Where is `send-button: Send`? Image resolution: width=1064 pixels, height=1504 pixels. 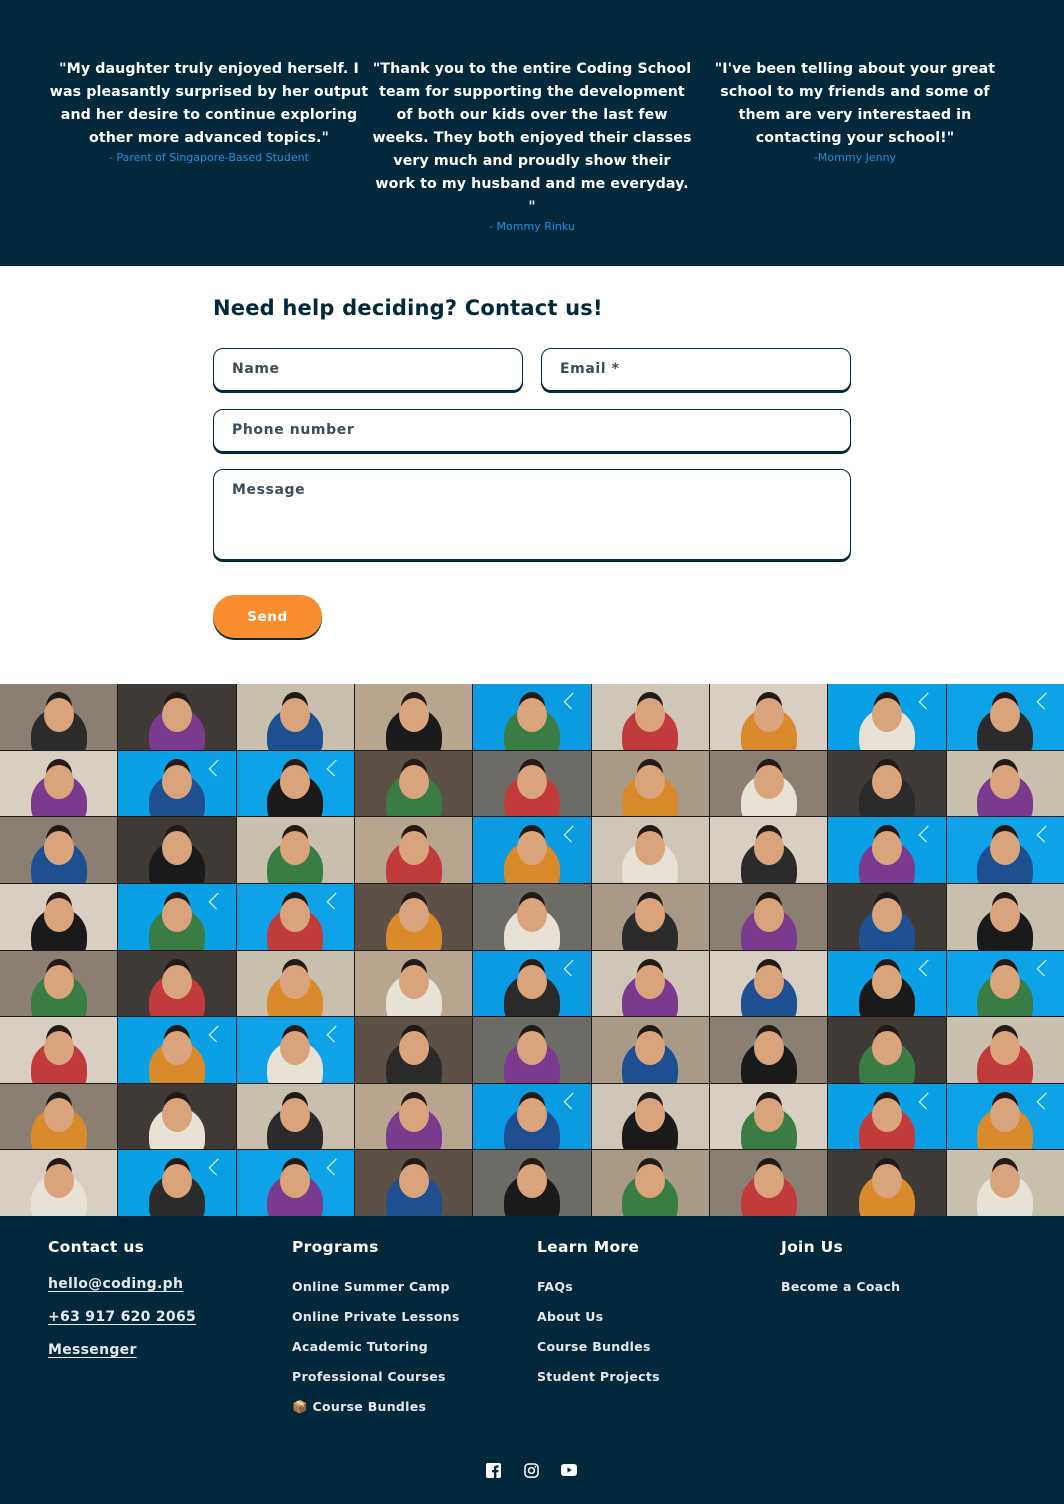
send-button: Send is located at coordinates (267, 616).